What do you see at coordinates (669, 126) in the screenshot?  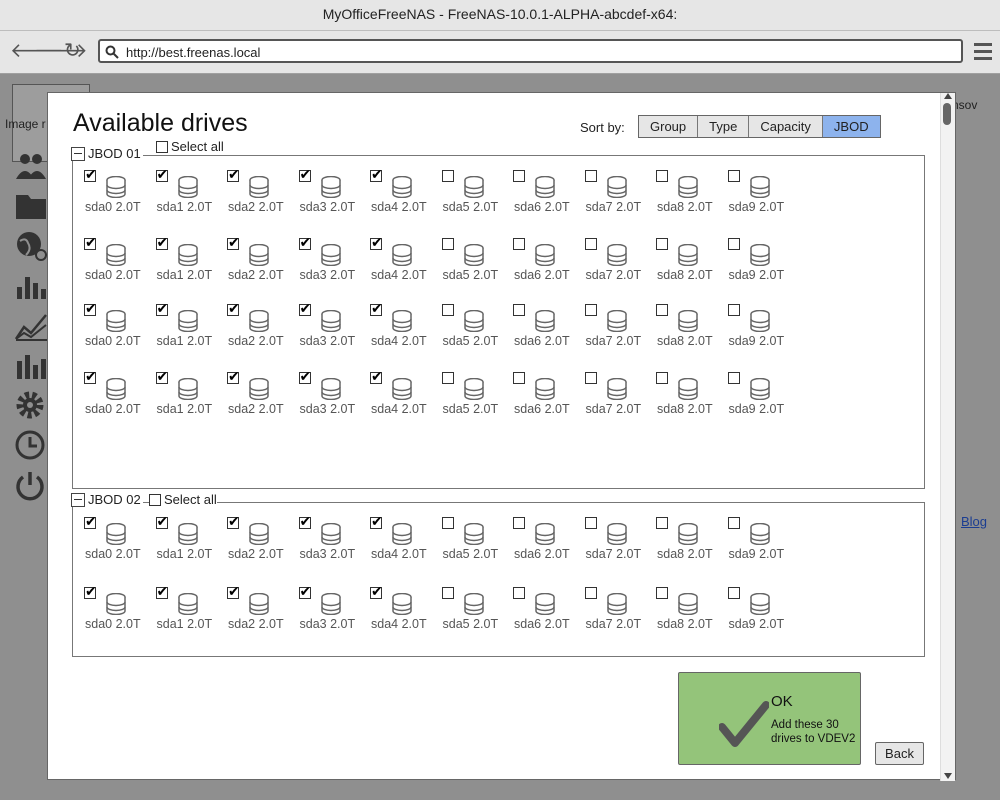 I see `sort-group-button: Group` at bounding box center [669, 126].